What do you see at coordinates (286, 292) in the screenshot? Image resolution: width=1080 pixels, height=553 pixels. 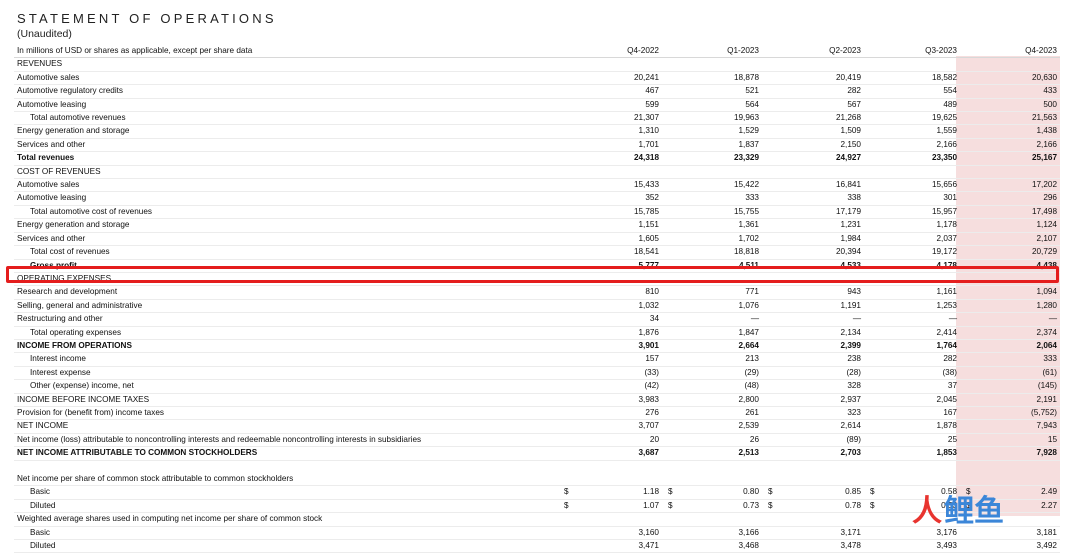 I see `row-label: Research and development` at bounding box center [286, 292].